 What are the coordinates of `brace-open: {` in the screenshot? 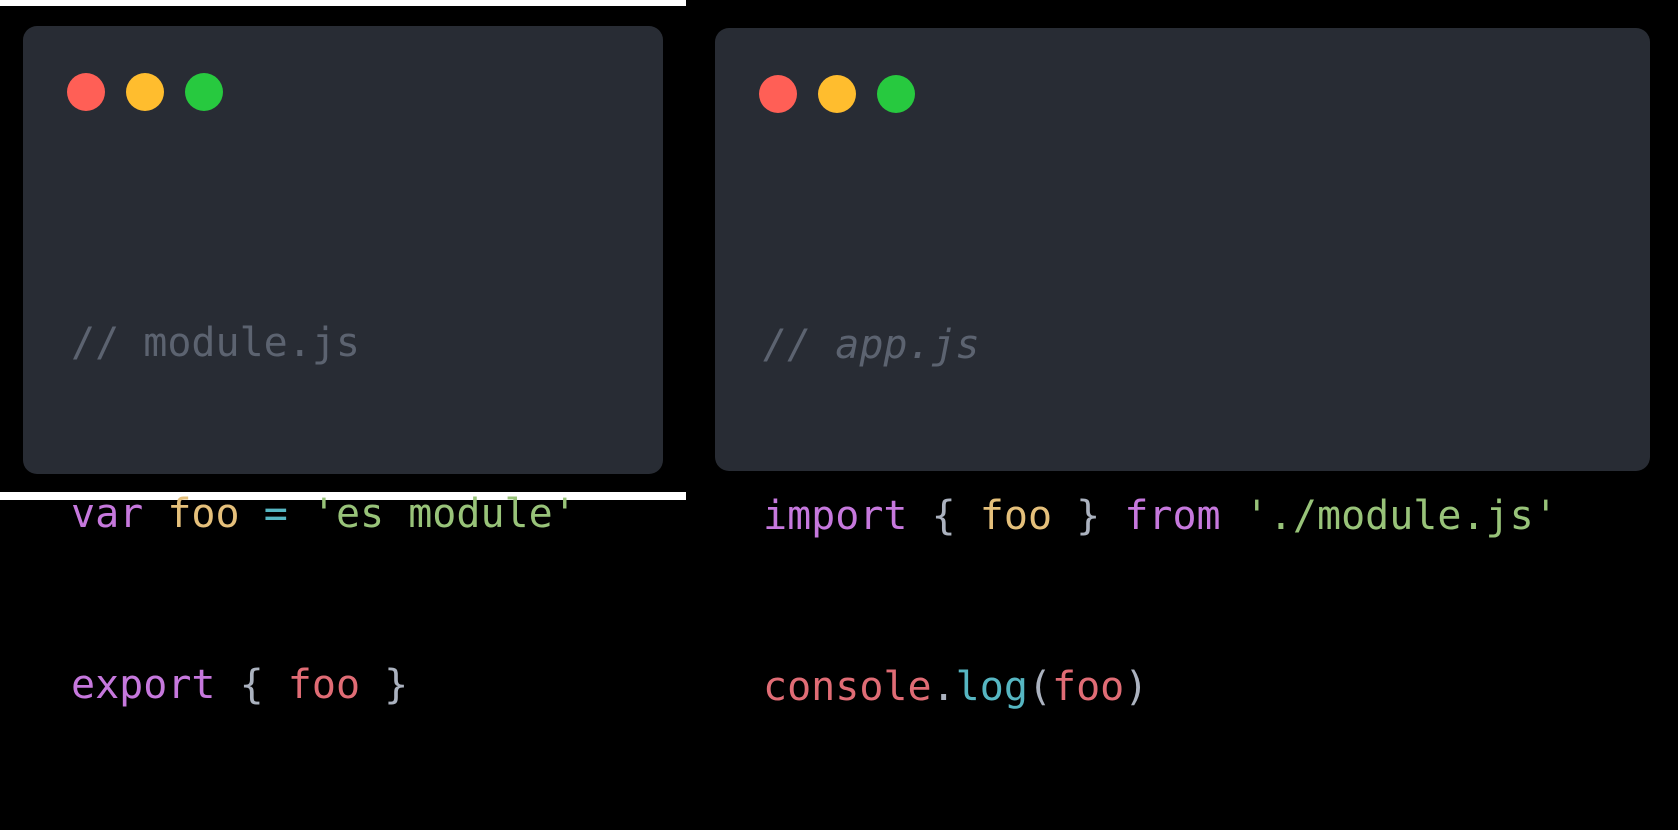 It's located at (251, 685).